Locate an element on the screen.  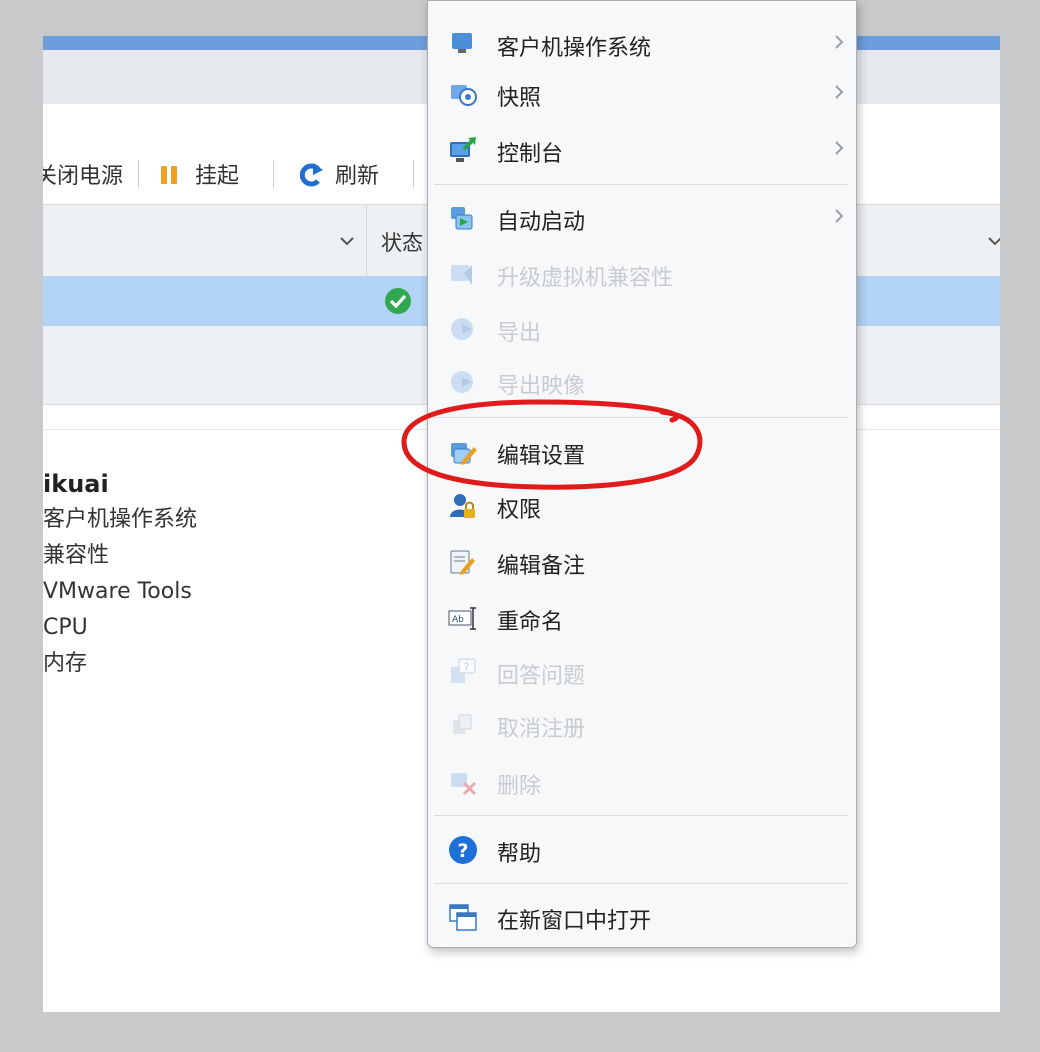
menu-item-help: ? 帮助 is located at coordinates (642, 849).